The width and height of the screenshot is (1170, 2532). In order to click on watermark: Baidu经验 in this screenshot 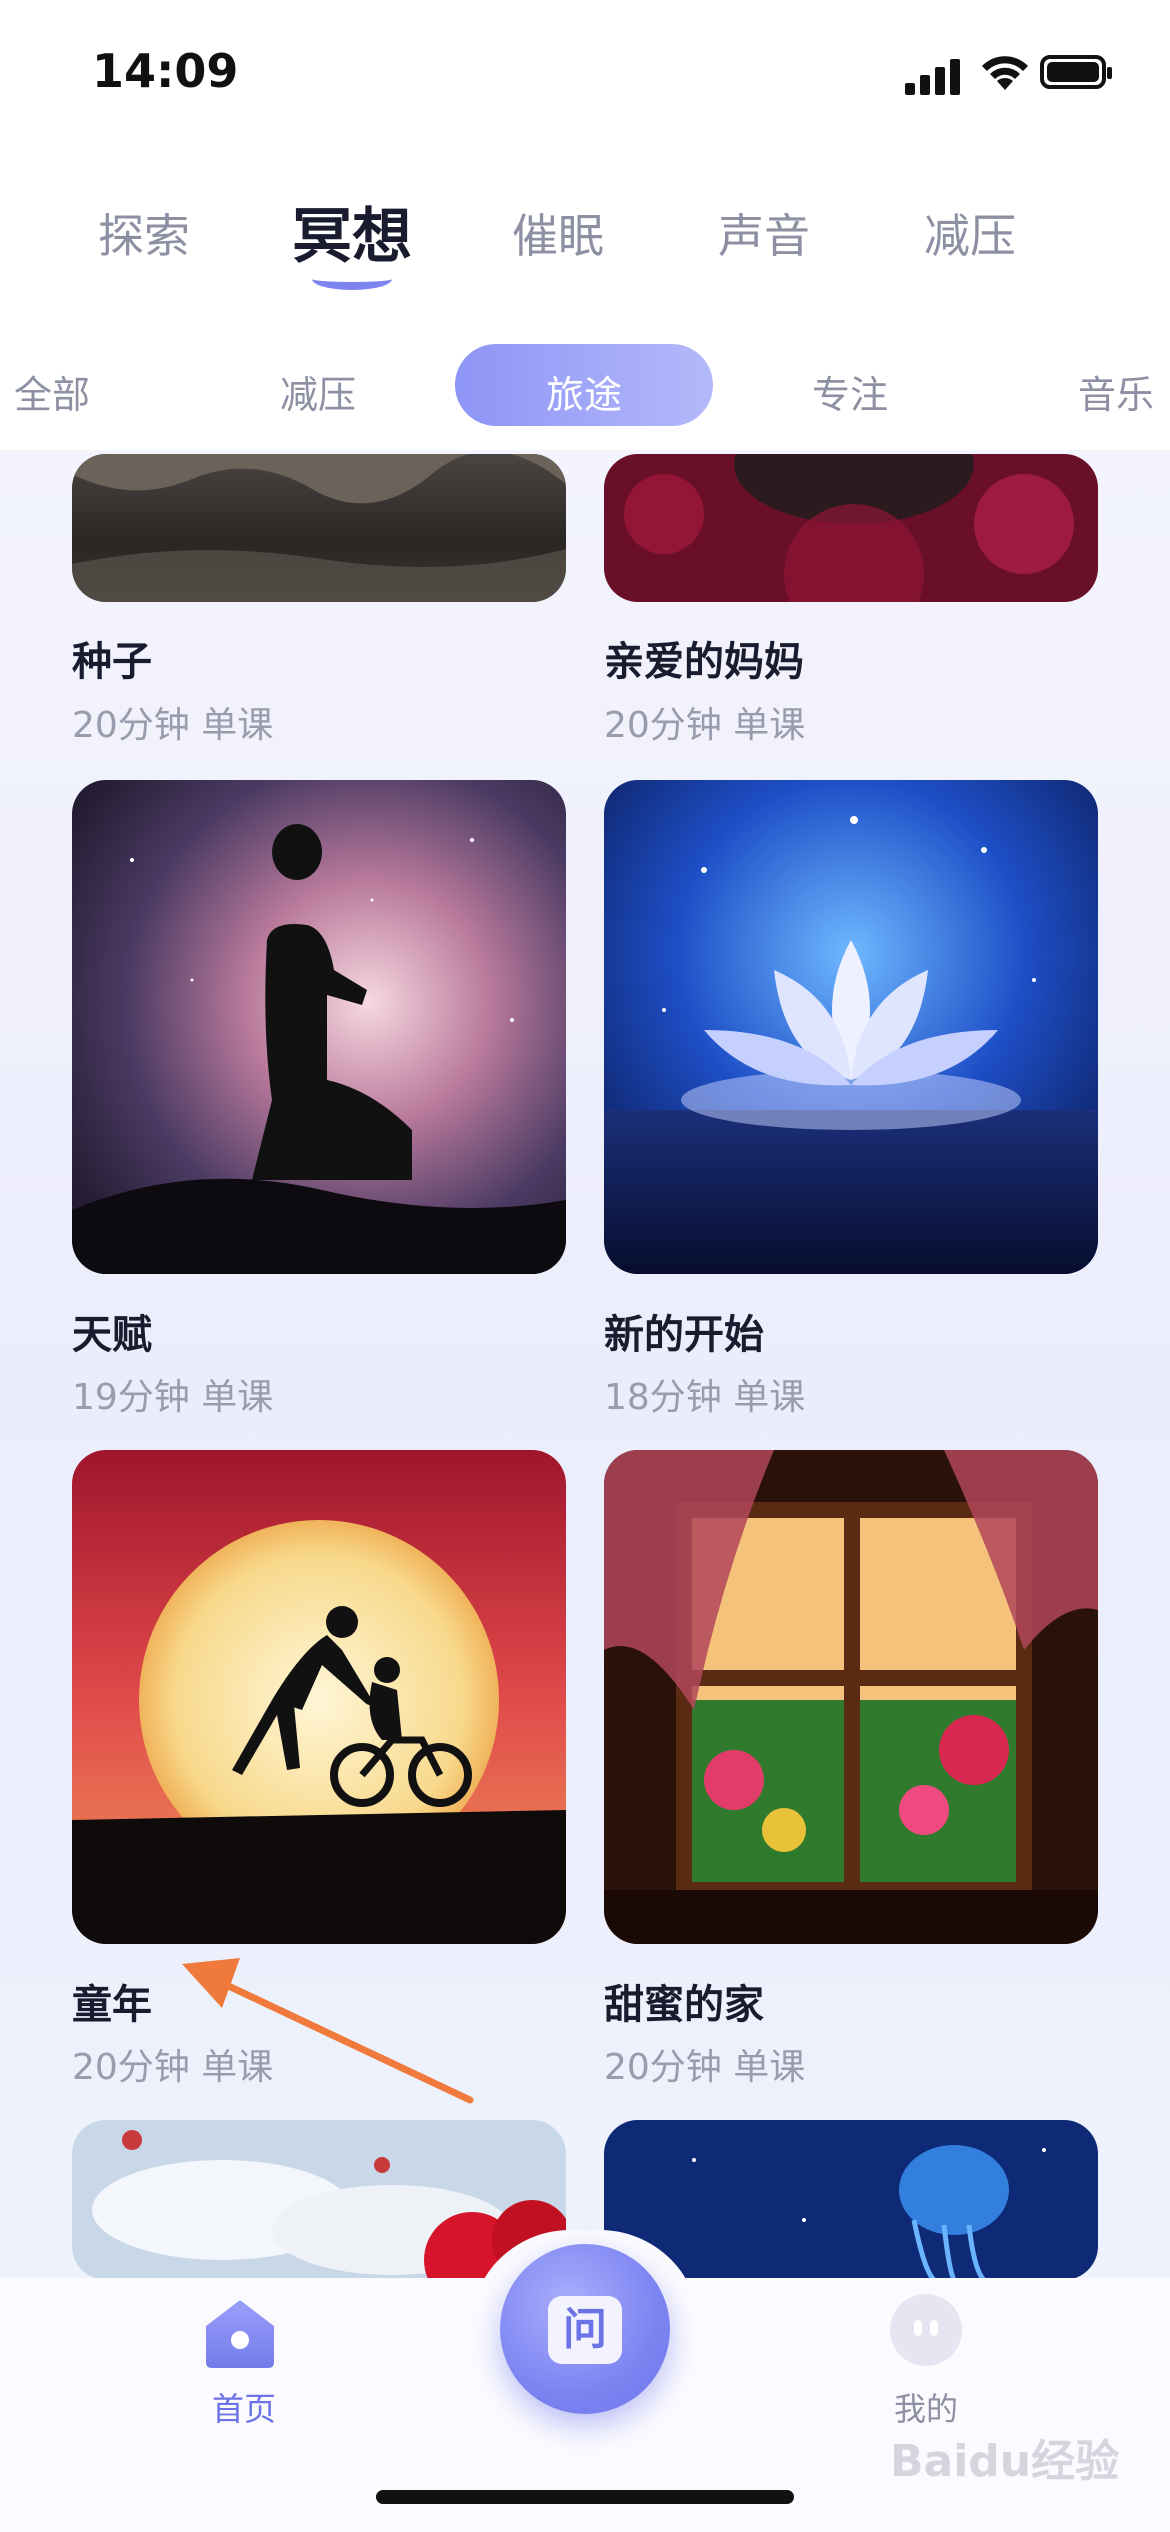, I will do `click(1005, 2461)`.